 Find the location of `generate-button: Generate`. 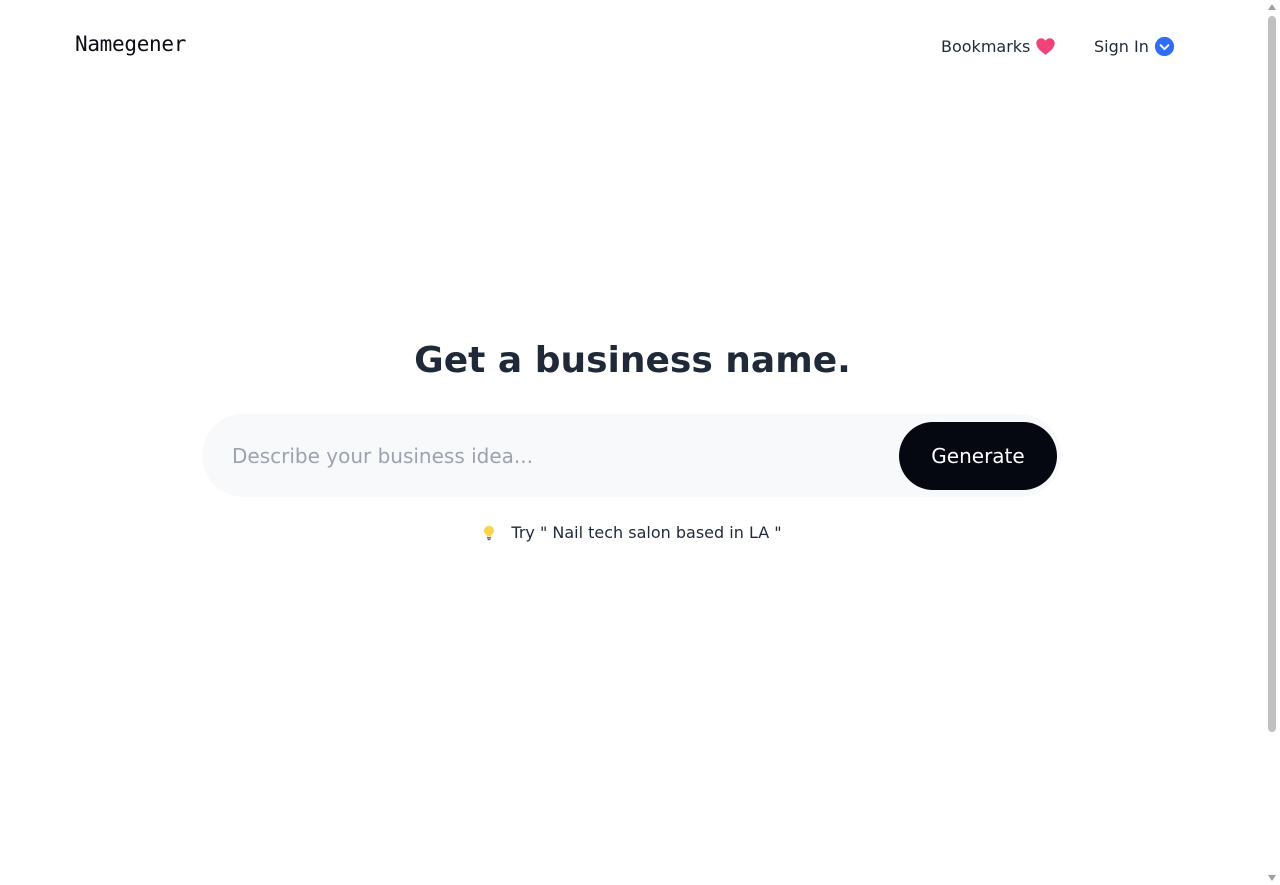

generate-button: Generate is located at coordinates (978, 456).